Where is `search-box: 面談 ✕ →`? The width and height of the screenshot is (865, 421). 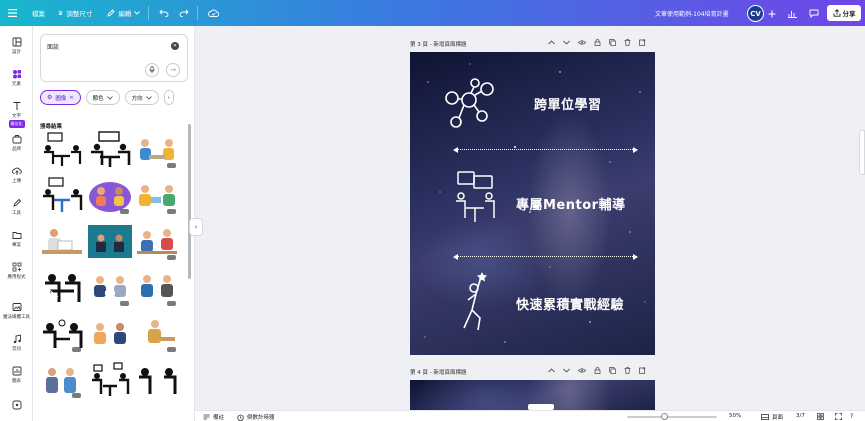
search-box: 面談 ✕ → is located at coordinates (114, 58).